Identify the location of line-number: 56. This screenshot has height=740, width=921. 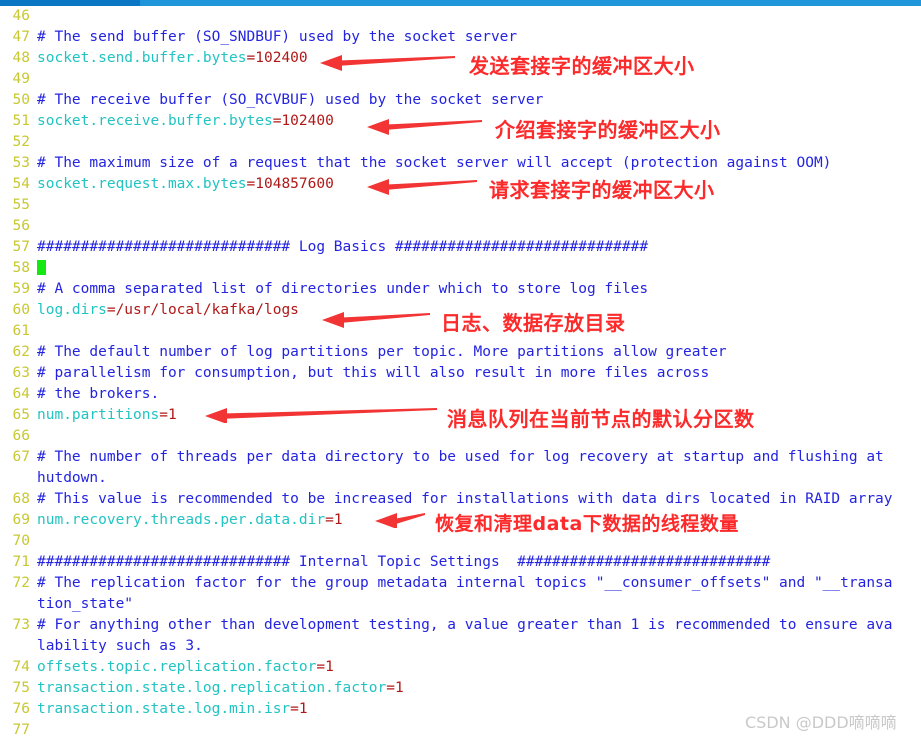
(21, 226).